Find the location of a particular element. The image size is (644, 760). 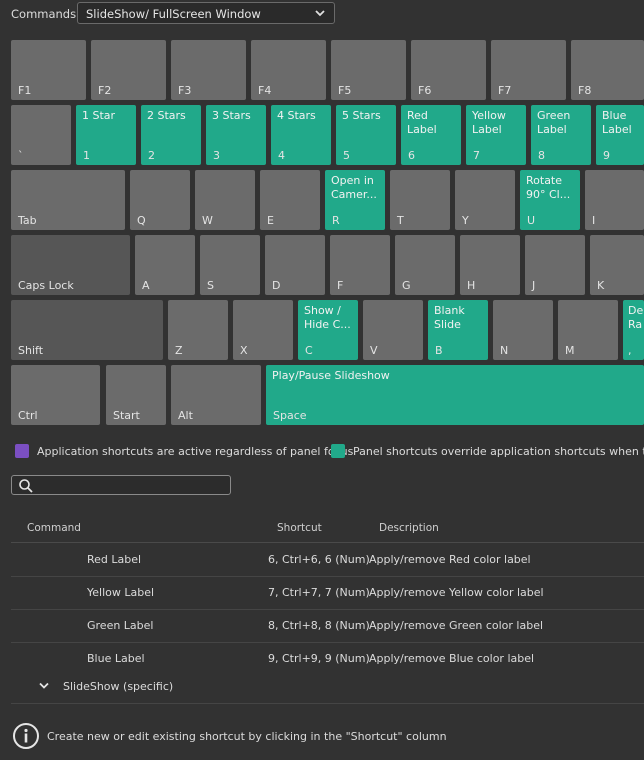

key-label: 8 is located at coordinates (541, 155).